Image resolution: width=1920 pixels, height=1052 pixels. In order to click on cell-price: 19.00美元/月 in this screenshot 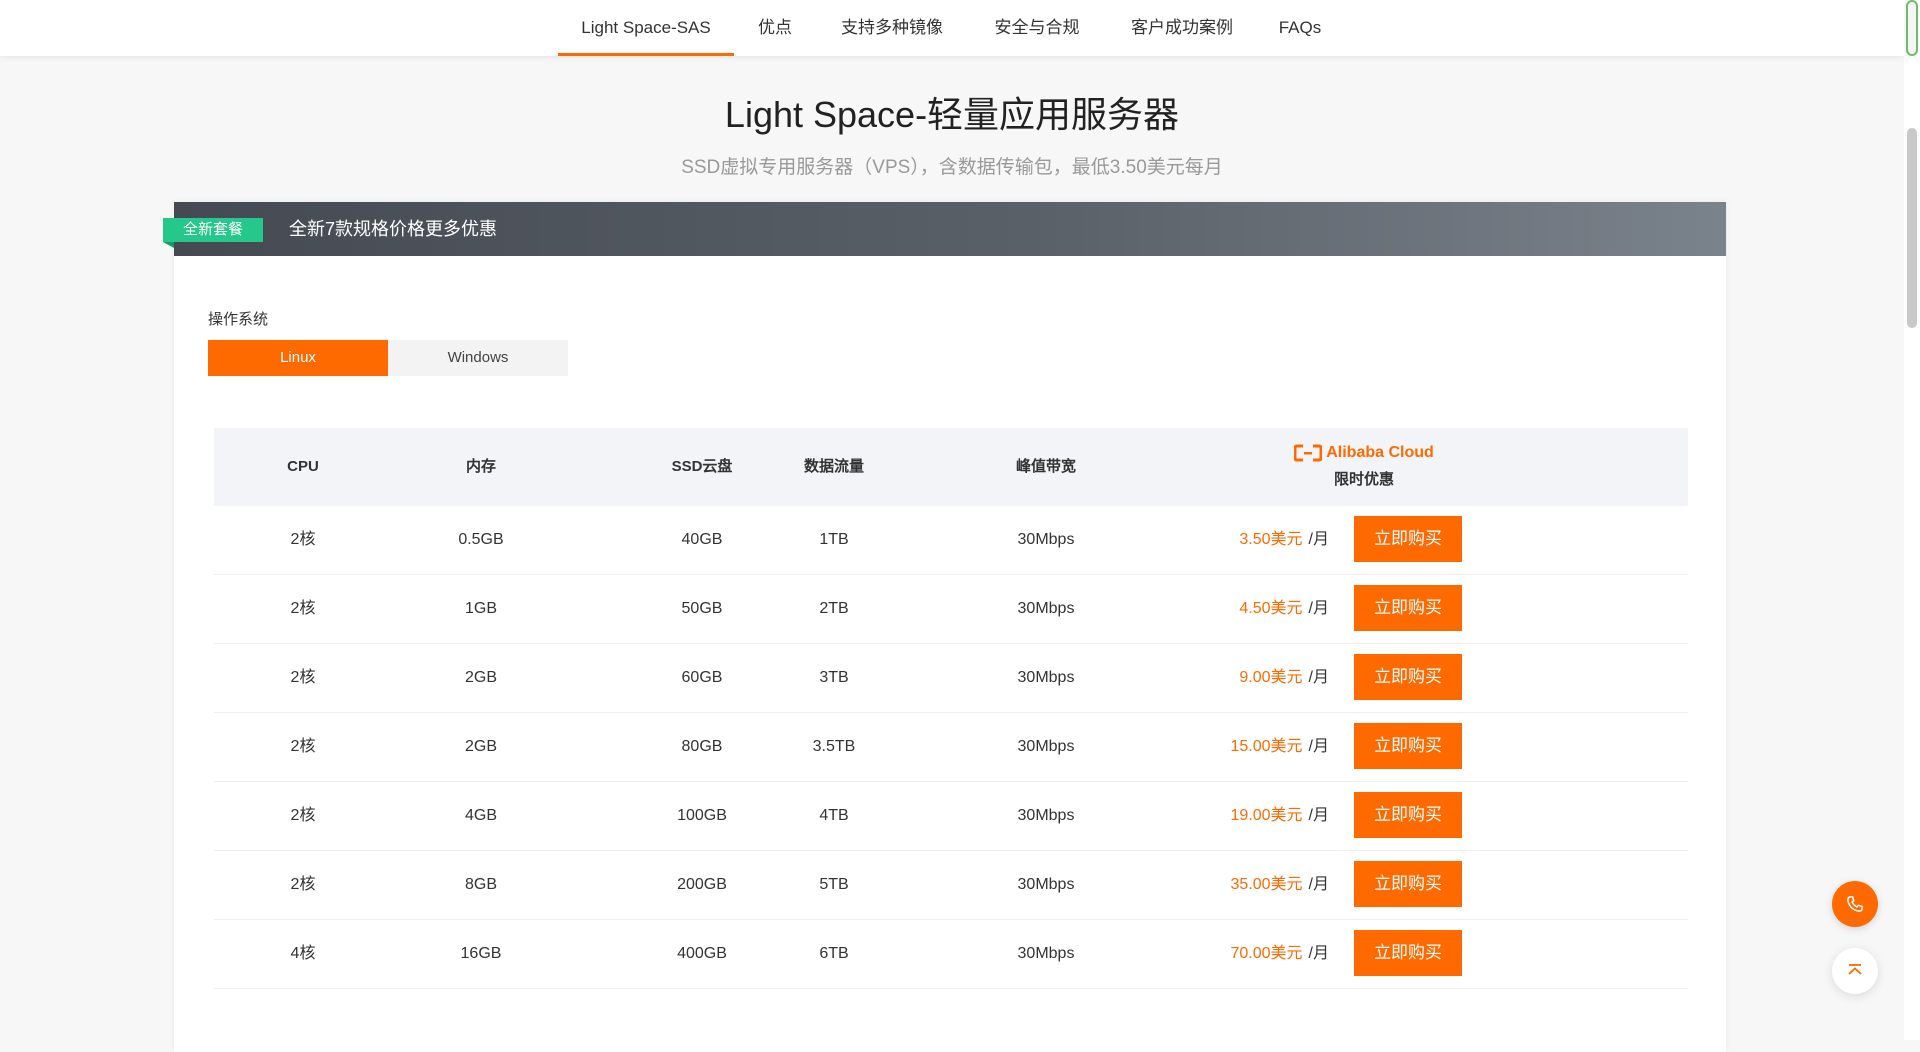, I will do `click(1222, 816)`.